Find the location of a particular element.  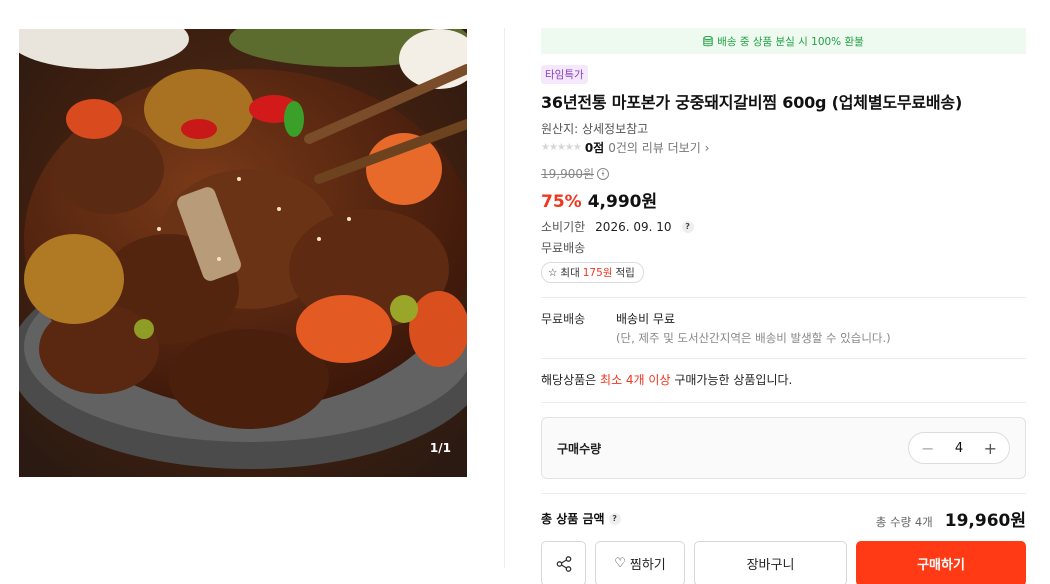

share-icon is located at coordinates (563, 563).